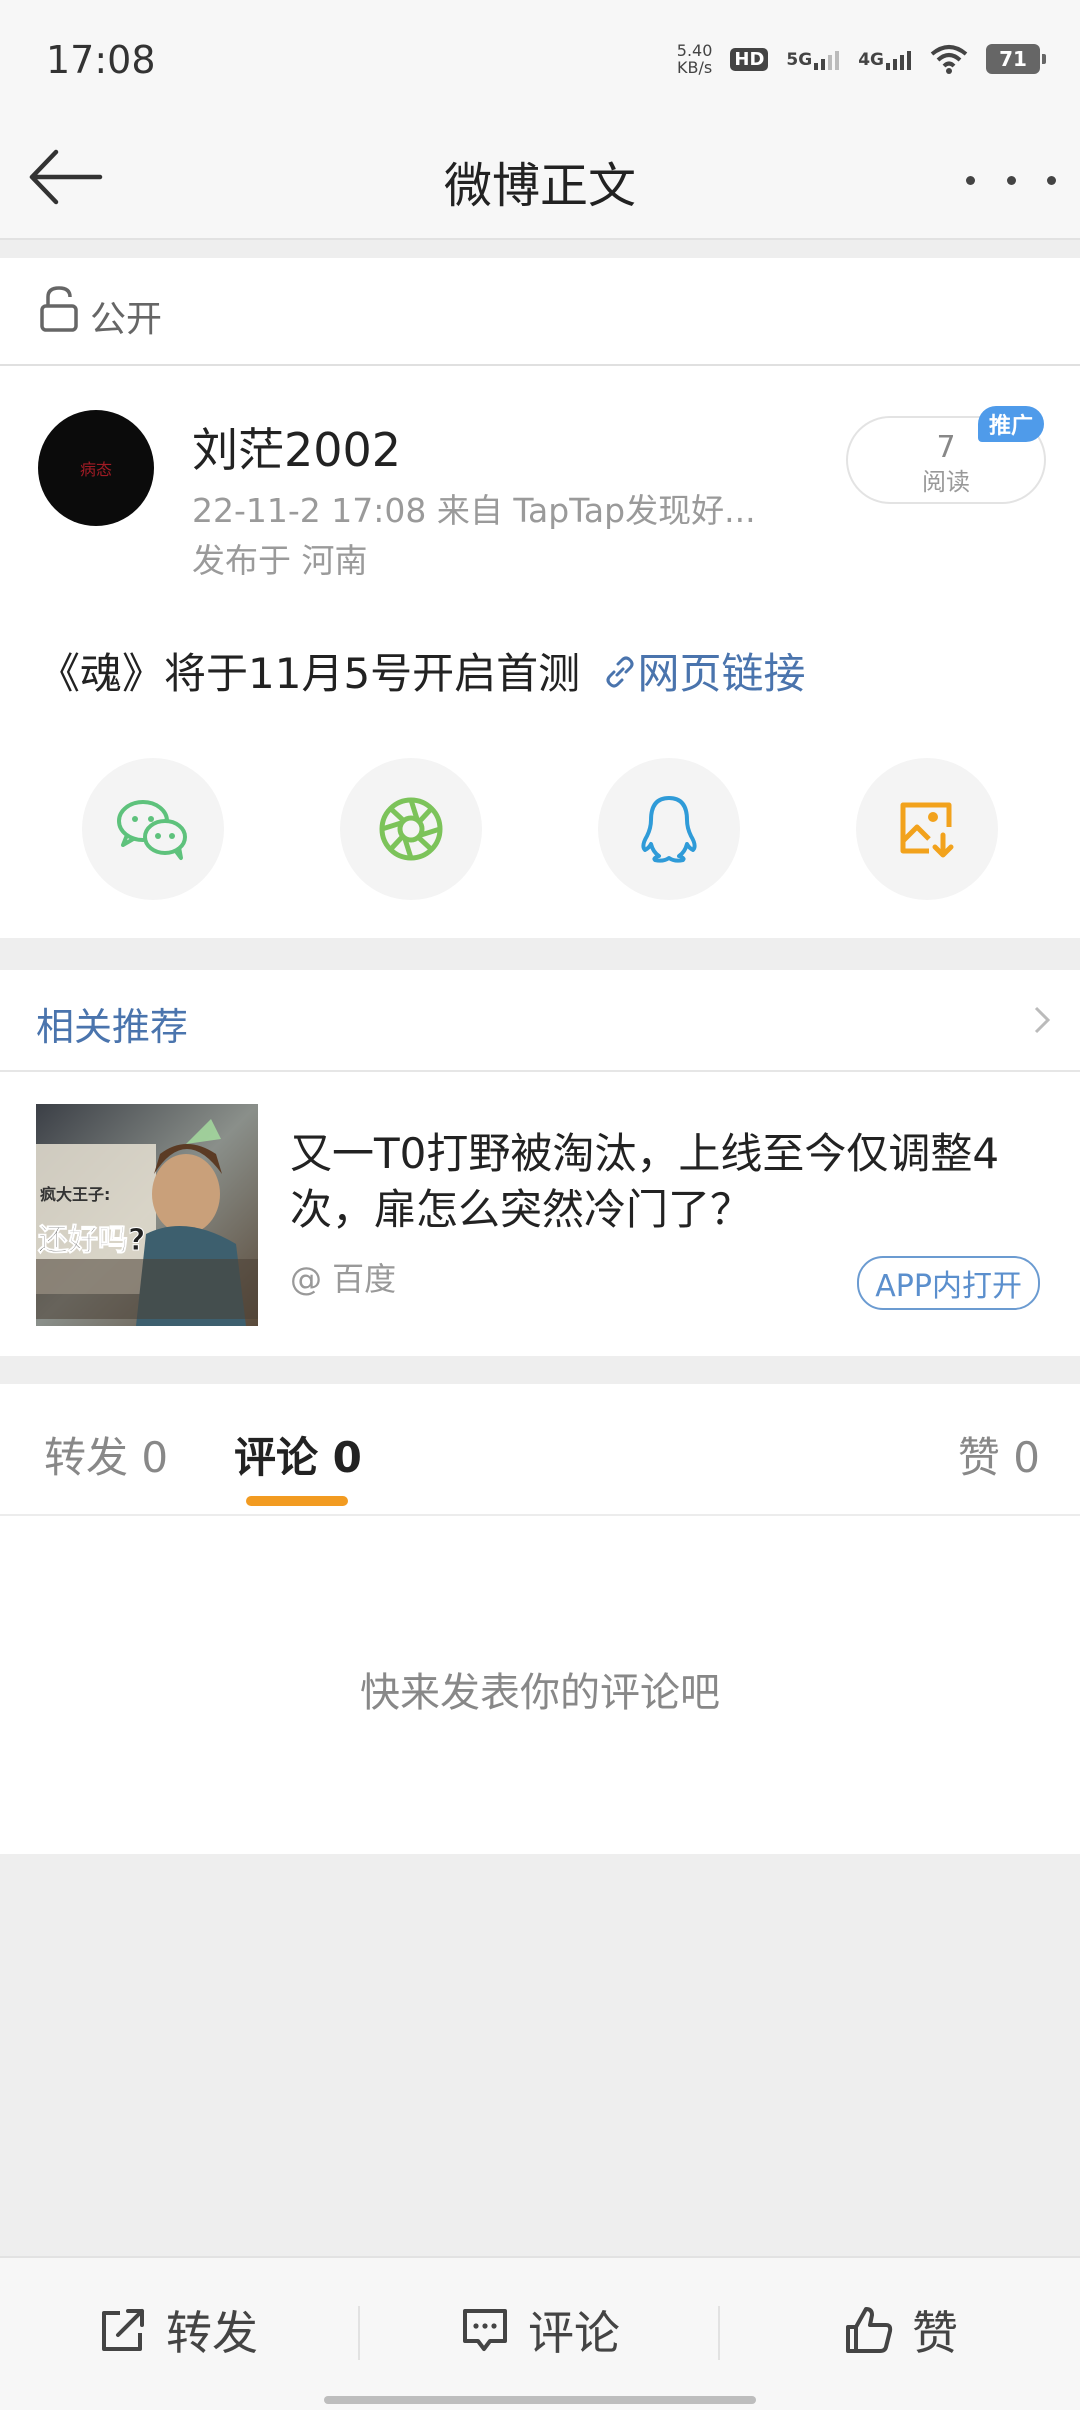 This screenshot has height=2410, width=1080. What do you see at coordinates (901, 2330) in the screenshot?
I see `like-button: 赞` at bounding box center [901, 2330].